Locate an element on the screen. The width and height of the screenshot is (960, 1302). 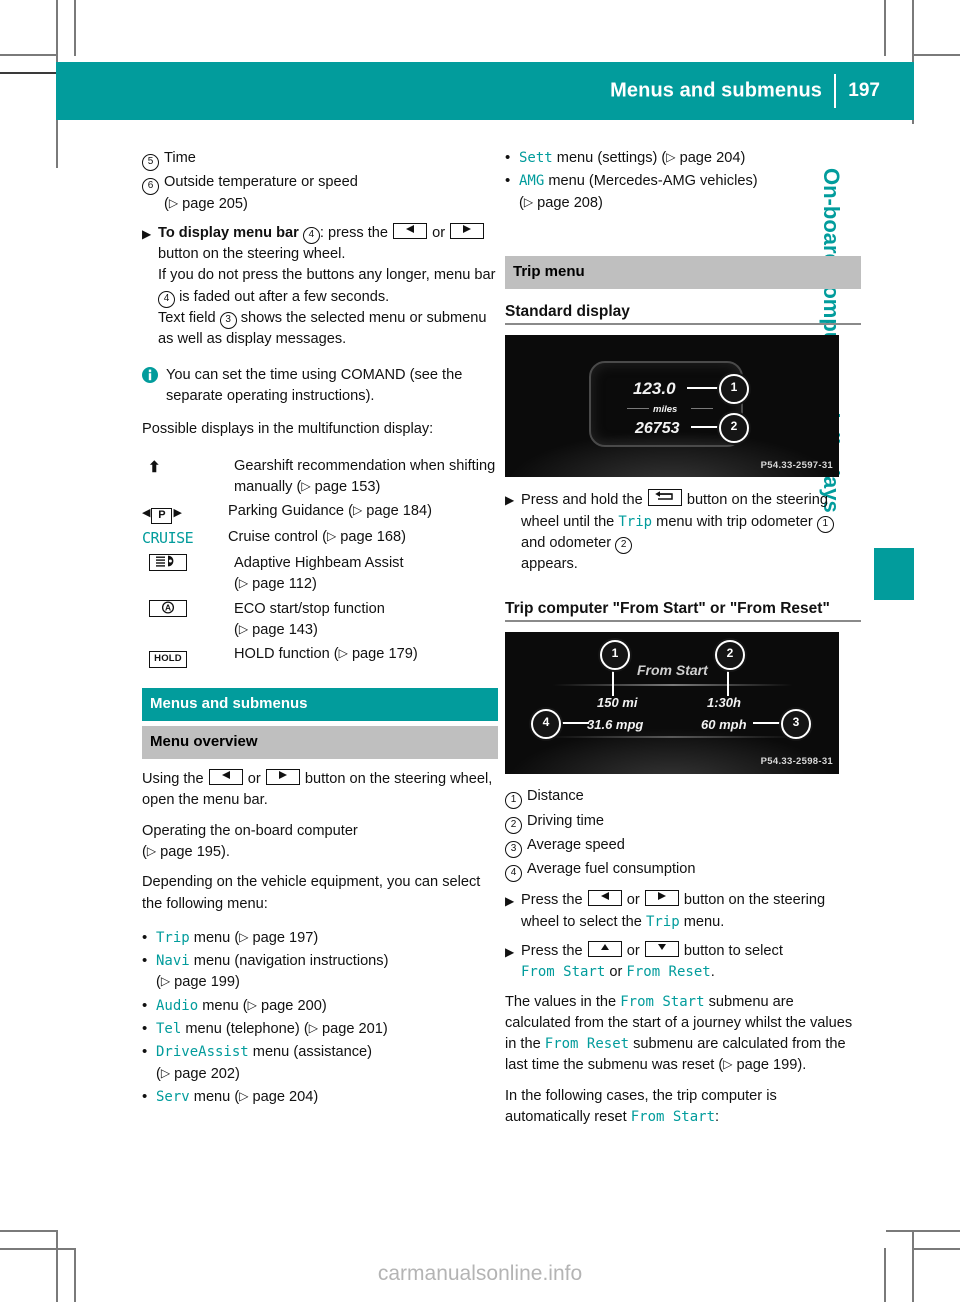
unit-rule-left is located at coordinates (638, 409).